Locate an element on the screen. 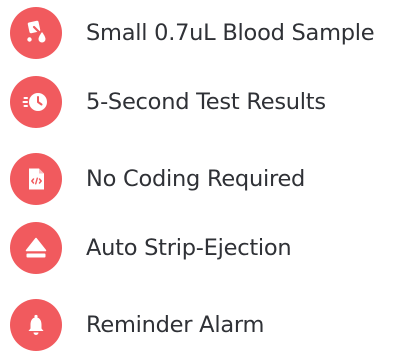 The height and width of the screenshot is (351, 410). feature-label: Auto Strip-Ejection is located at coordinates (189, 247).